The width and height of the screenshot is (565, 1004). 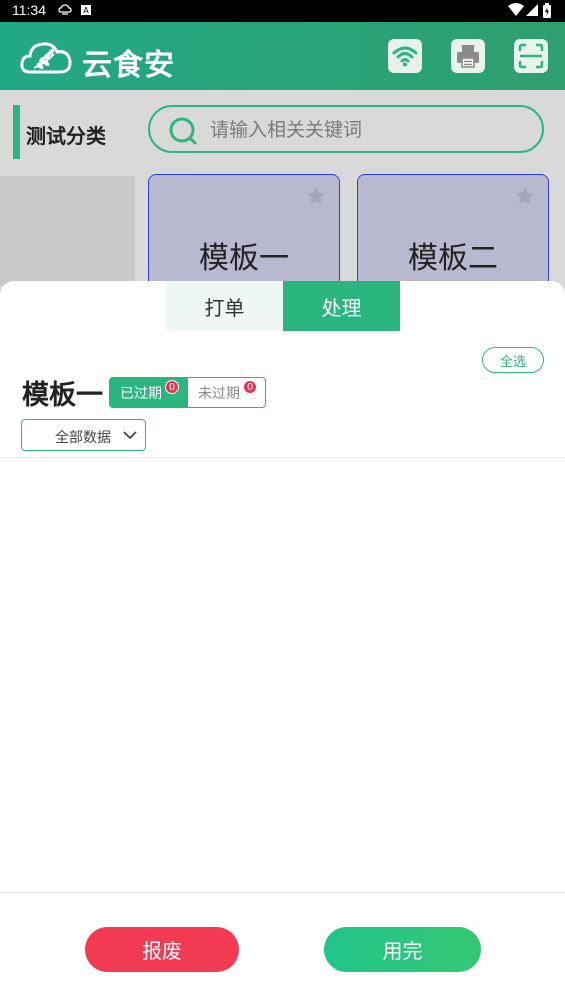 I want to click on category-title: 测试分类, so click(x=66, y=136).